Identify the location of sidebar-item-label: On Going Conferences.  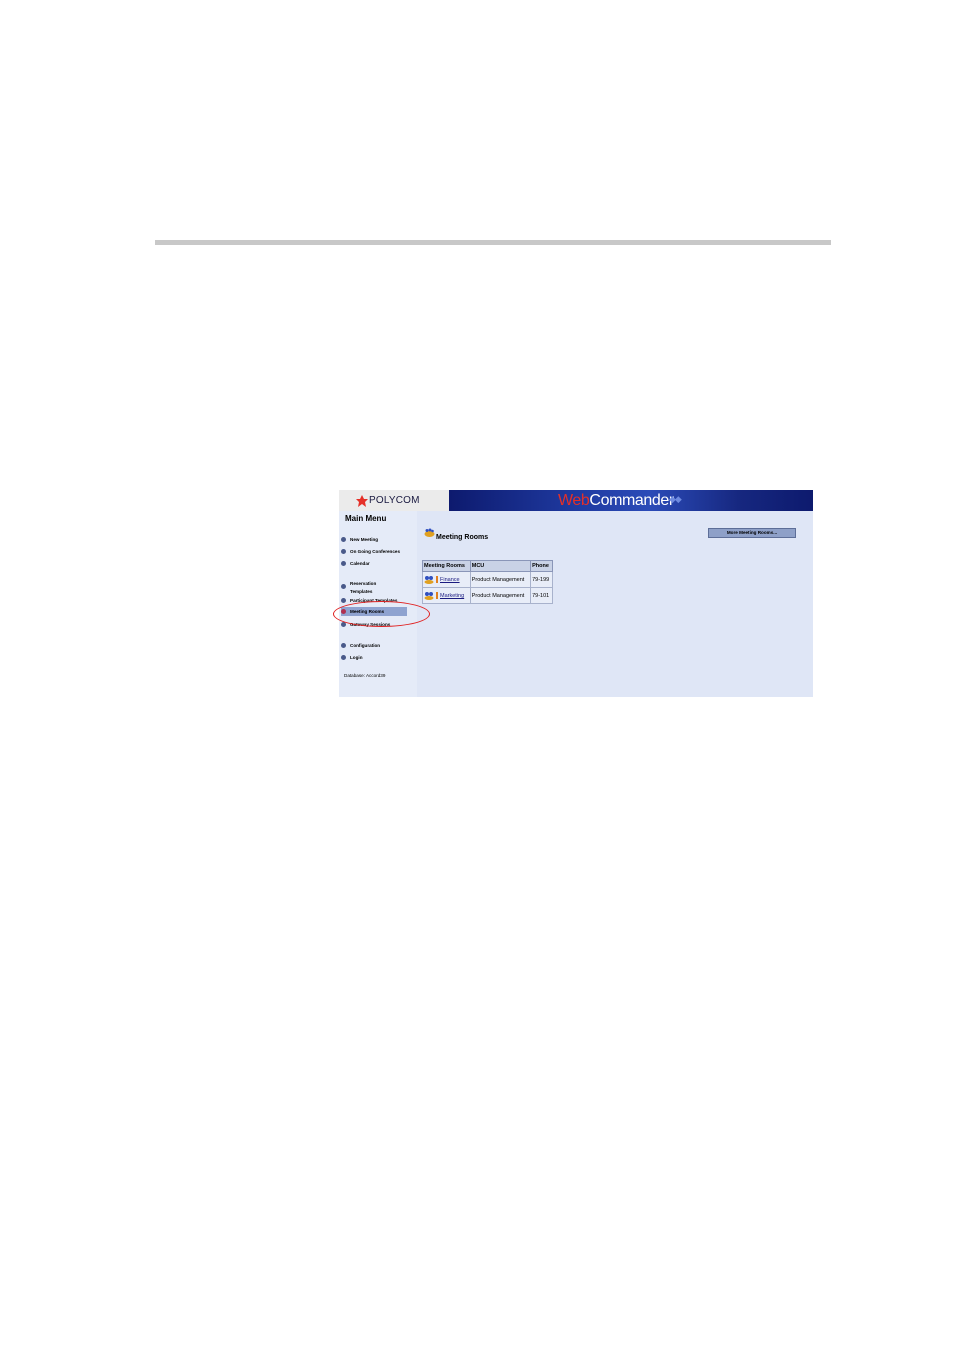
(375, 551).